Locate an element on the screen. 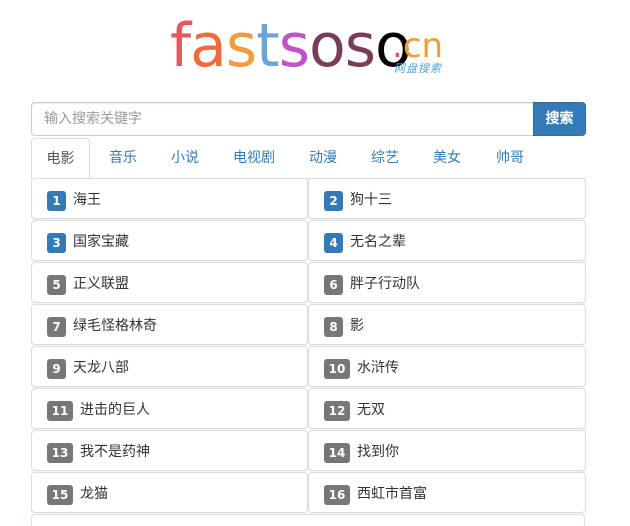 This screenshot has height=526, width=630. rank-badge: 4 is located at coordinates (333, 243).